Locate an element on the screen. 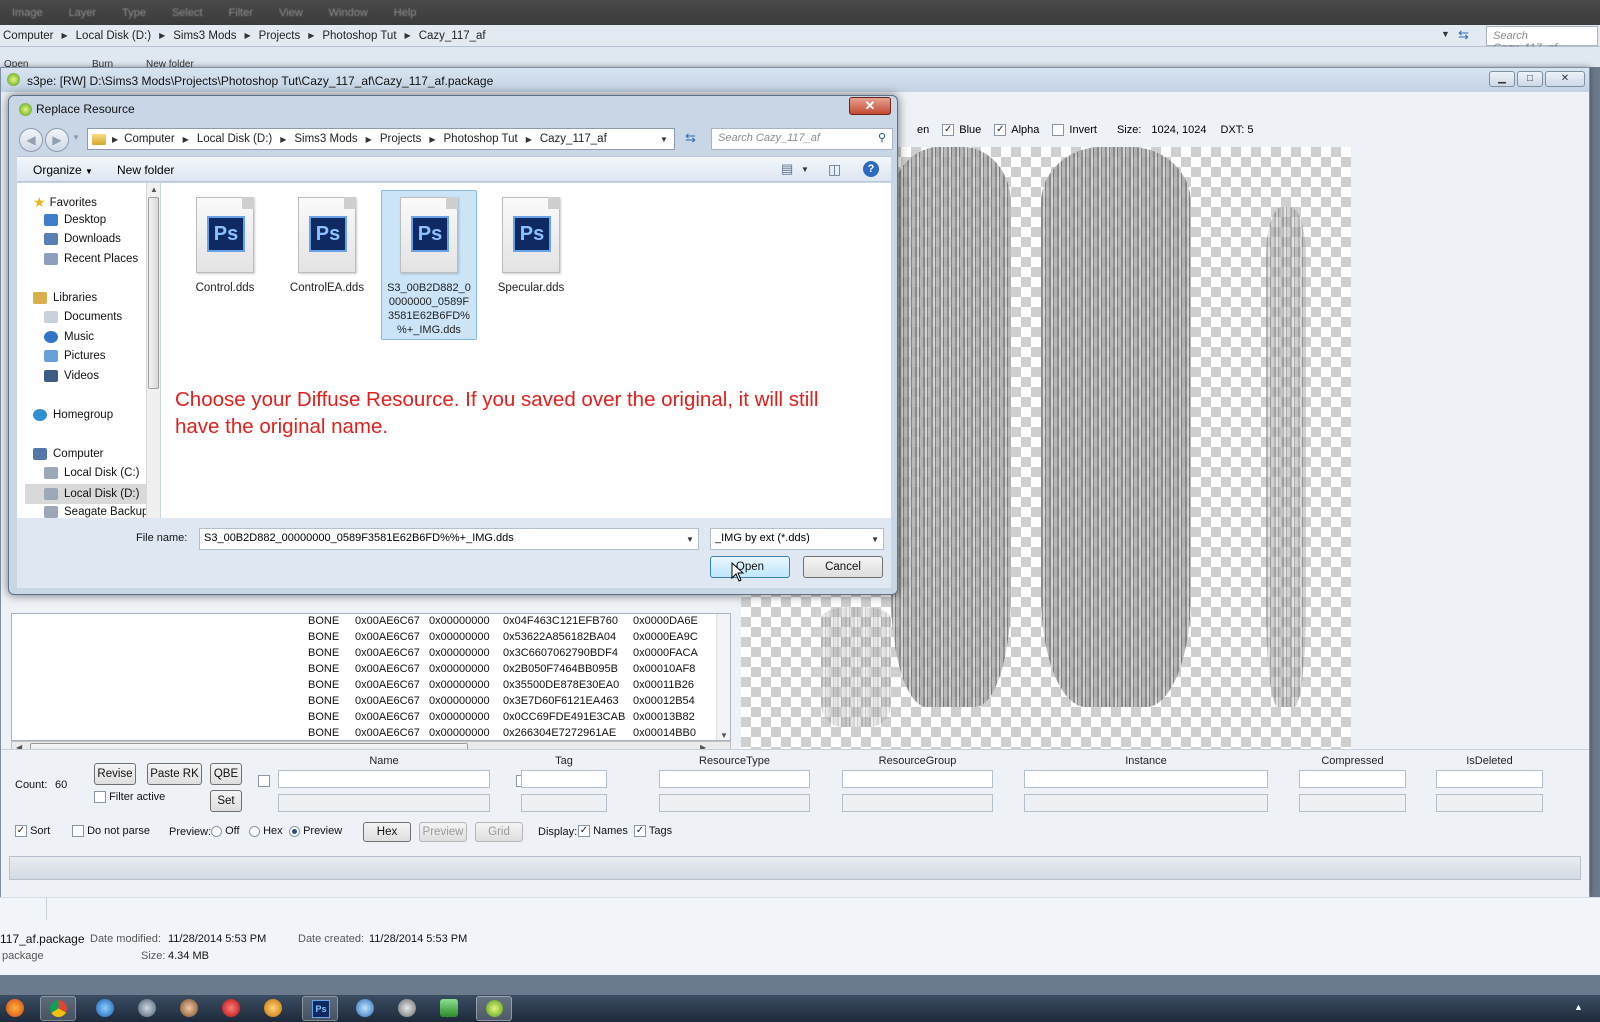  breadcrumb-projects: Projects is located at coordinates (280, 36).